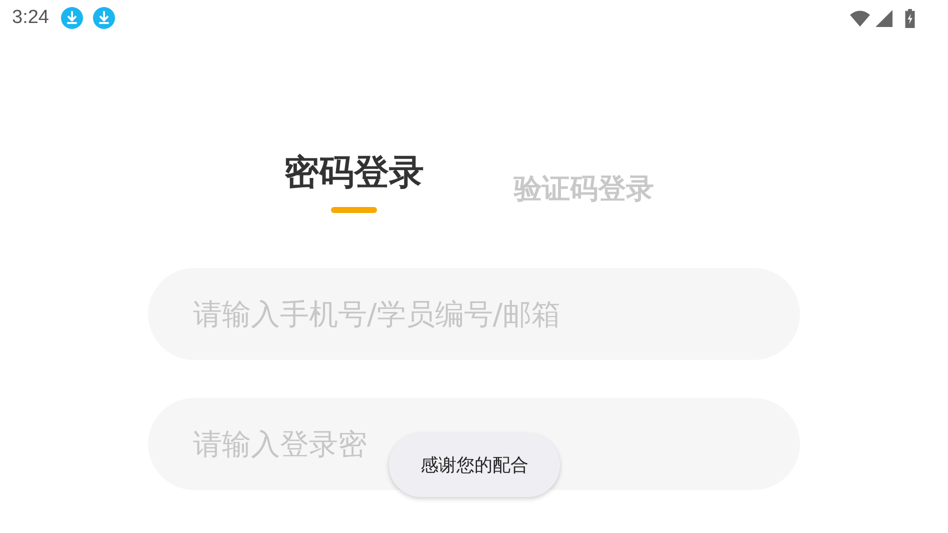  Describe the element at coordinates (474, 465) in the screenshot. I see `toast-message: 感谢您的配合` at that location.